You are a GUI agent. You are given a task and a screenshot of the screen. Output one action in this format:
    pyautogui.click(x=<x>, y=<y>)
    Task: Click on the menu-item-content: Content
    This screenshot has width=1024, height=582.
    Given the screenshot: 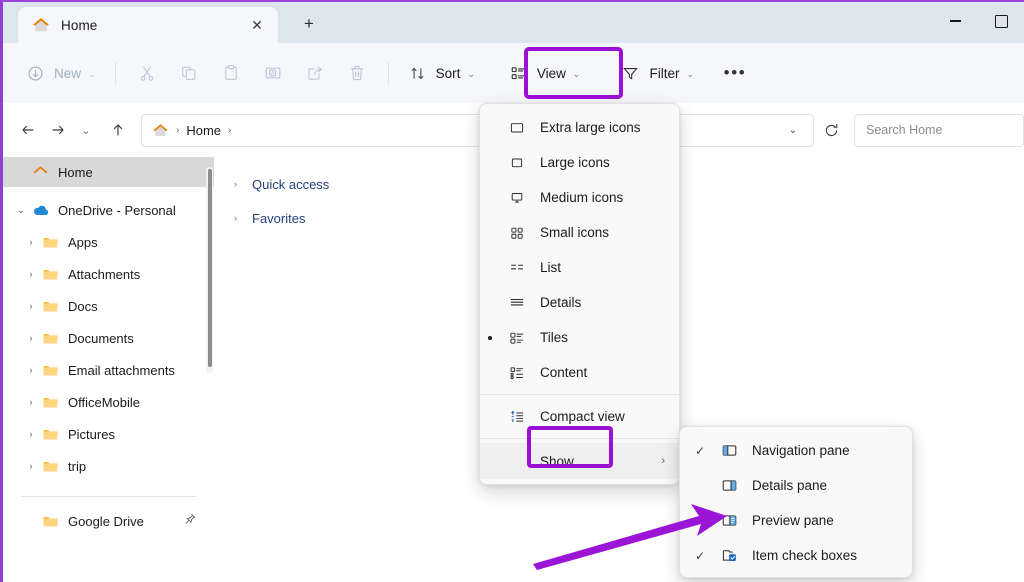 What is the action you would take?
    pyautogui.click(x=579, y=372)
    